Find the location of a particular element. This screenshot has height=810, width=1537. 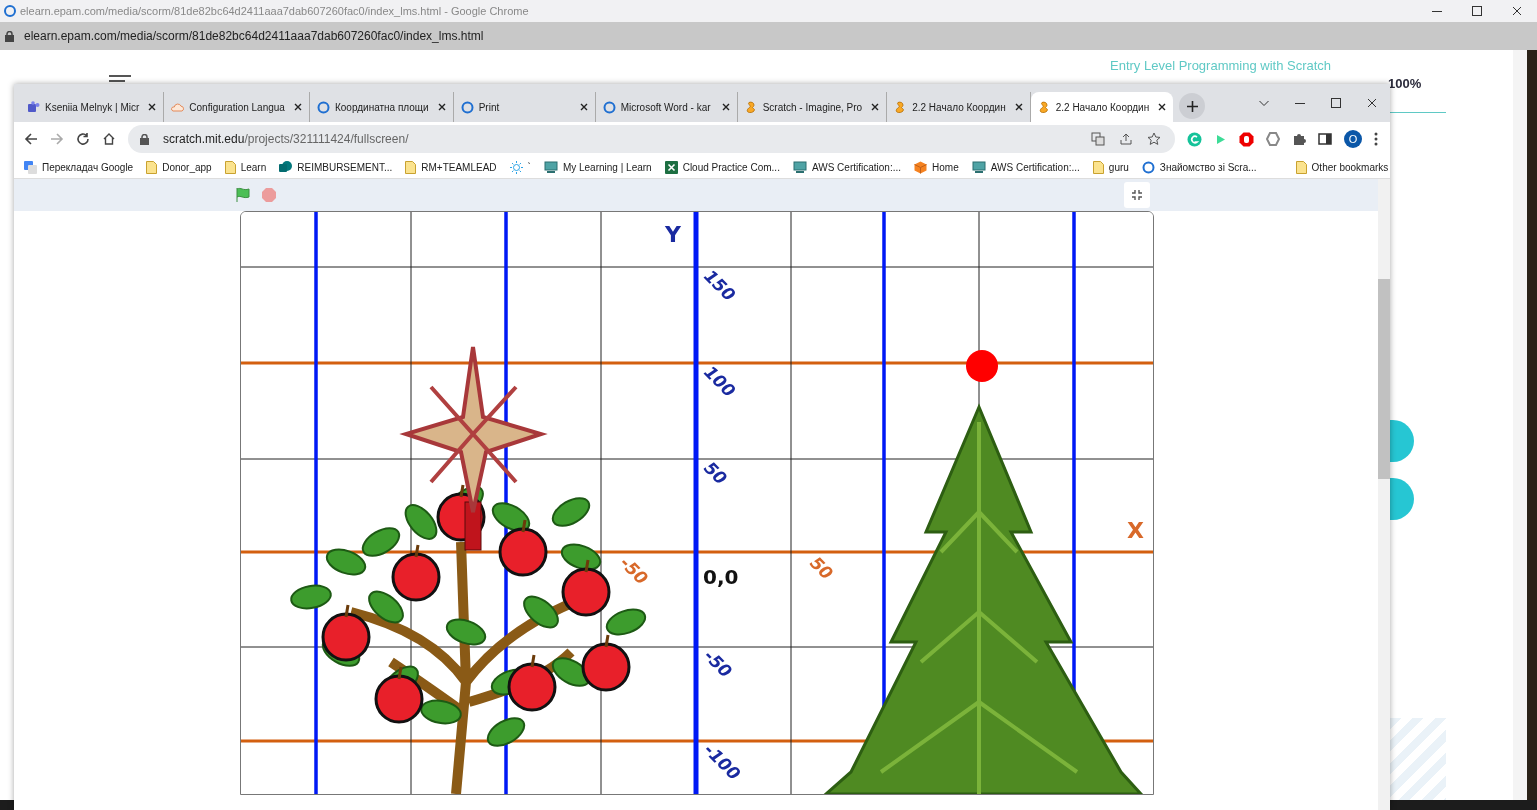

bookmark: Home is located at coordinates (936, 167).